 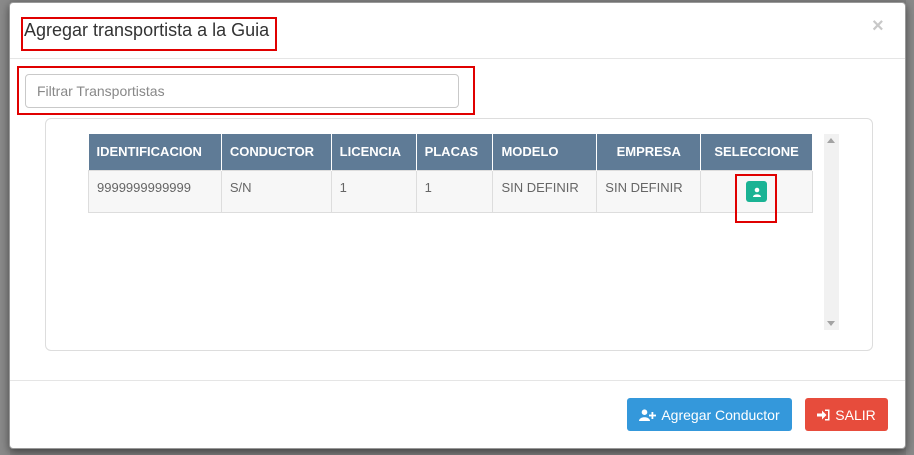 What do you see at coordinates (649, 152) in the screenshot?
I see `header-empresa: EMPRESA` at bounding box center [649, 152].